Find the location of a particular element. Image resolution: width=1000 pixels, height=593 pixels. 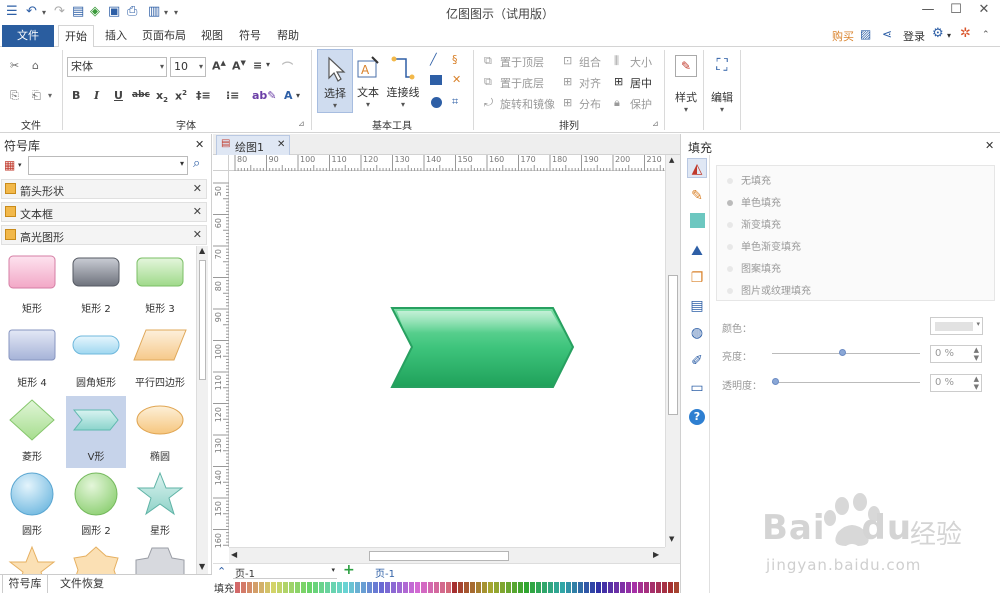

superscript-icon: x2 is located at coordinates (181, 96).